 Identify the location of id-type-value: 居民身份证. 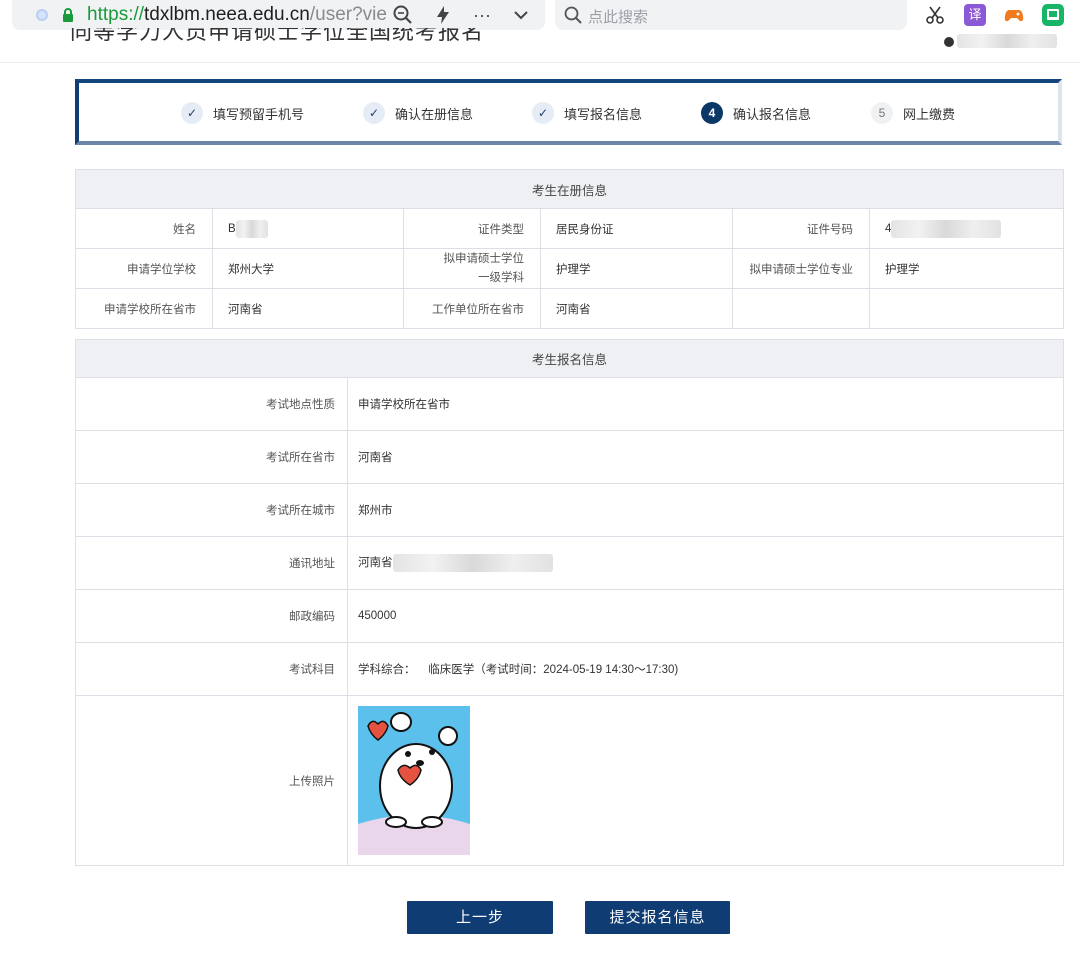
(636, 228).